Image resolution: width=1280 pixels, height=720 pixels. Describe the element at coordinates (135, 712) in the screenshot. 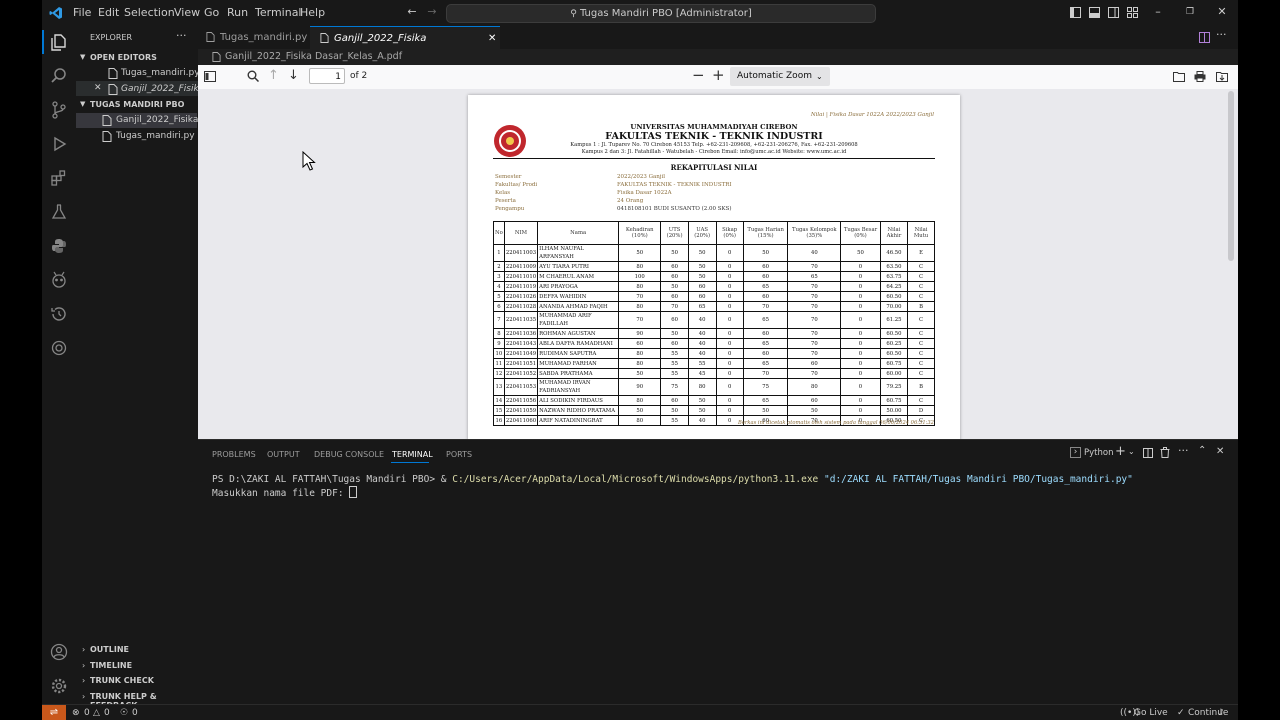

I see `ports-count: 0` at that location.